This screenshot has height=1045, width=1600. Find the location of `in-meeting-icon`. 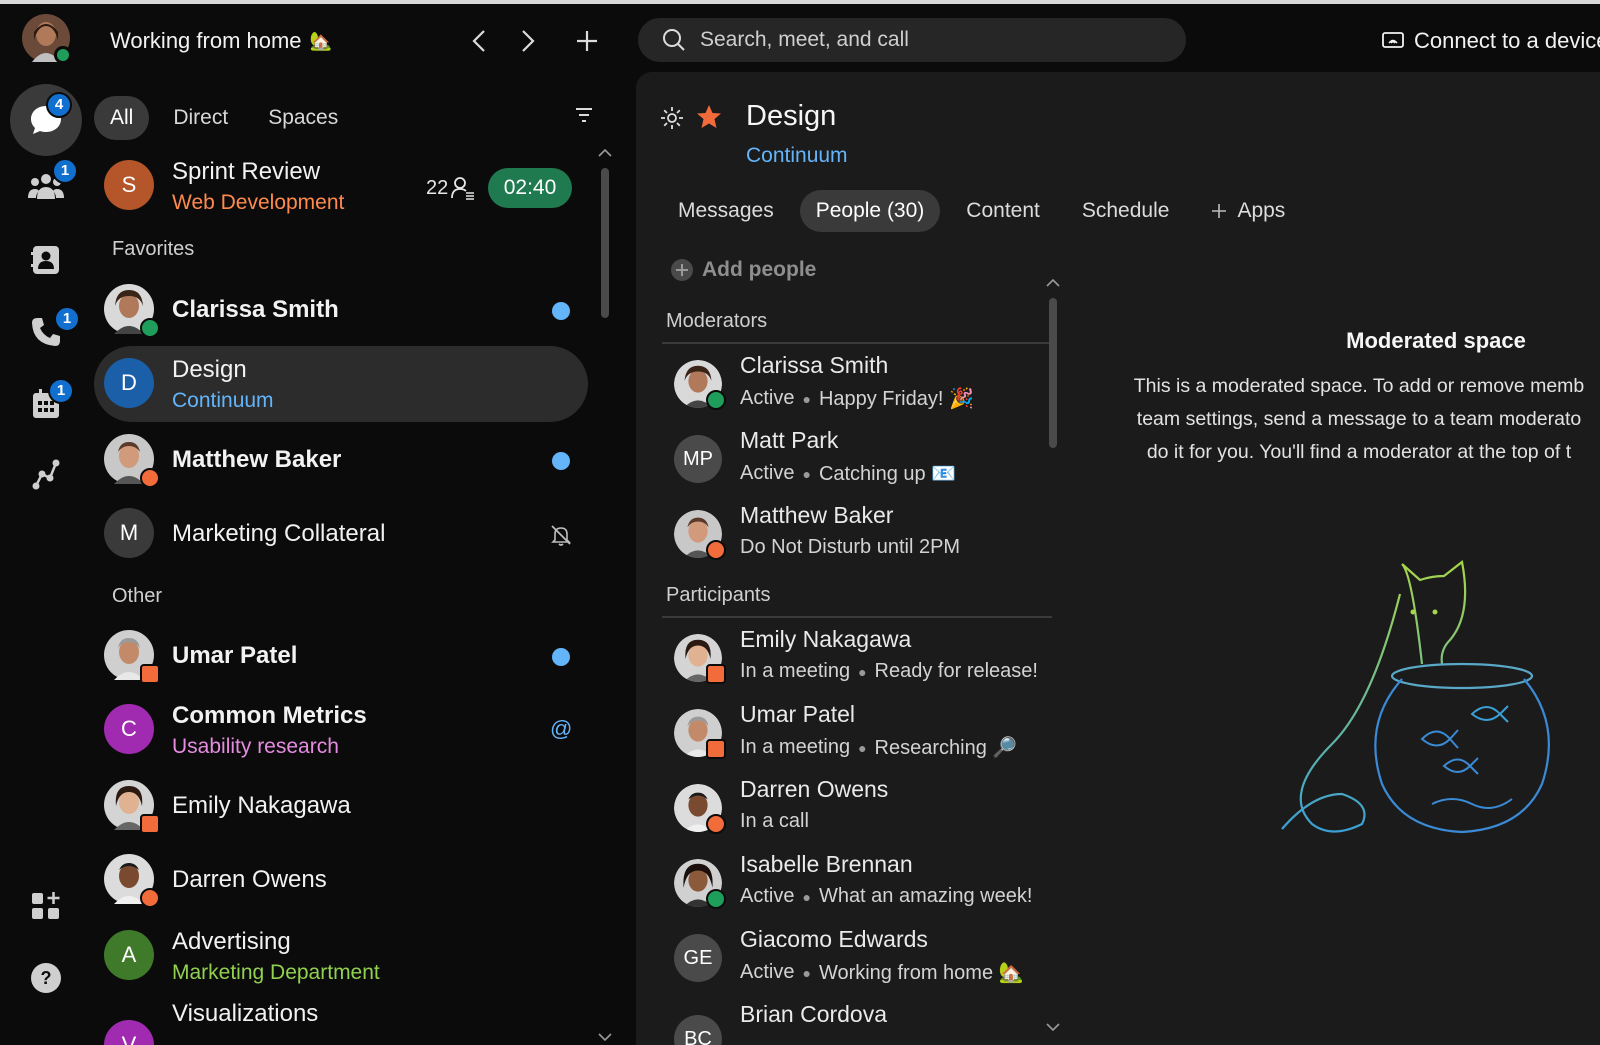

in-meeting-icon is located at coordinates (716, 674).